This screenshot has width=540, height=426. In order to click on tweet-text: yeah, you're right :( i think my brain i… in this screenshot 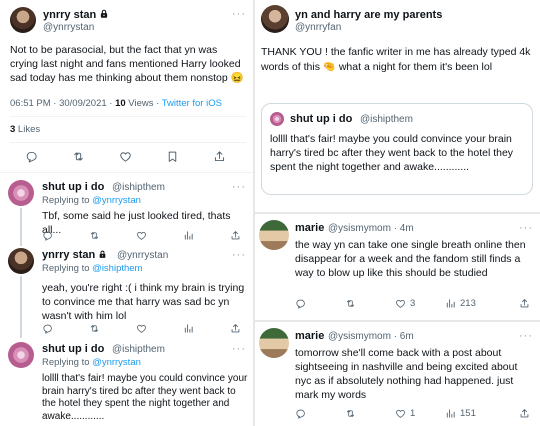, I will do `click(143, 302)`.